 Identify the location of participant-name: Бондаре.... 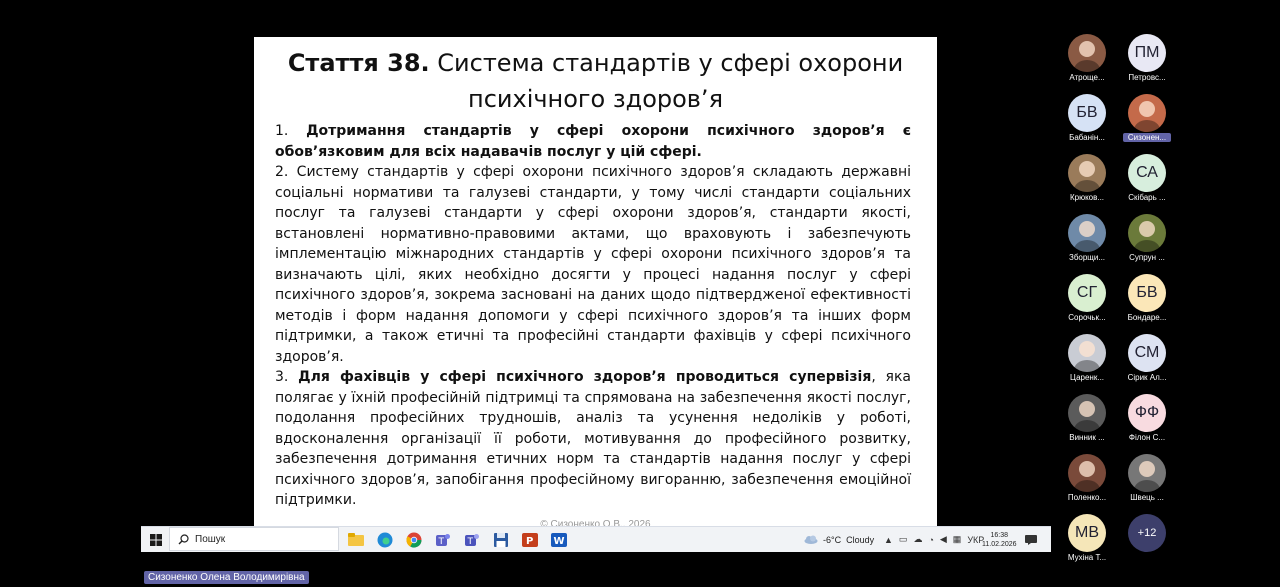
(1147, 317).